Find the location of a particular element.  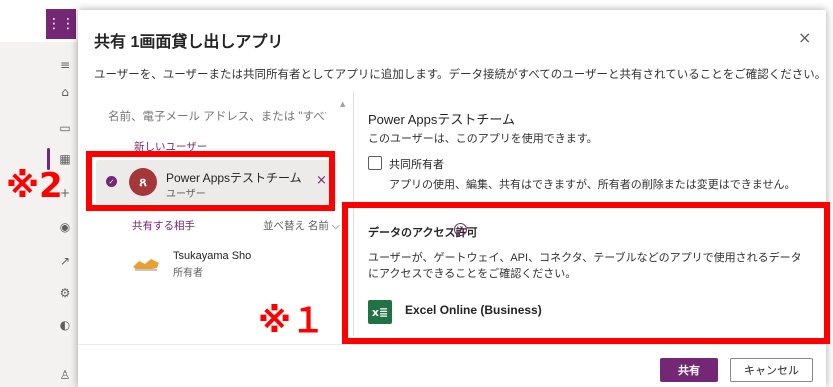

apps-icon: ▦ is located at coordinates (65, 159).